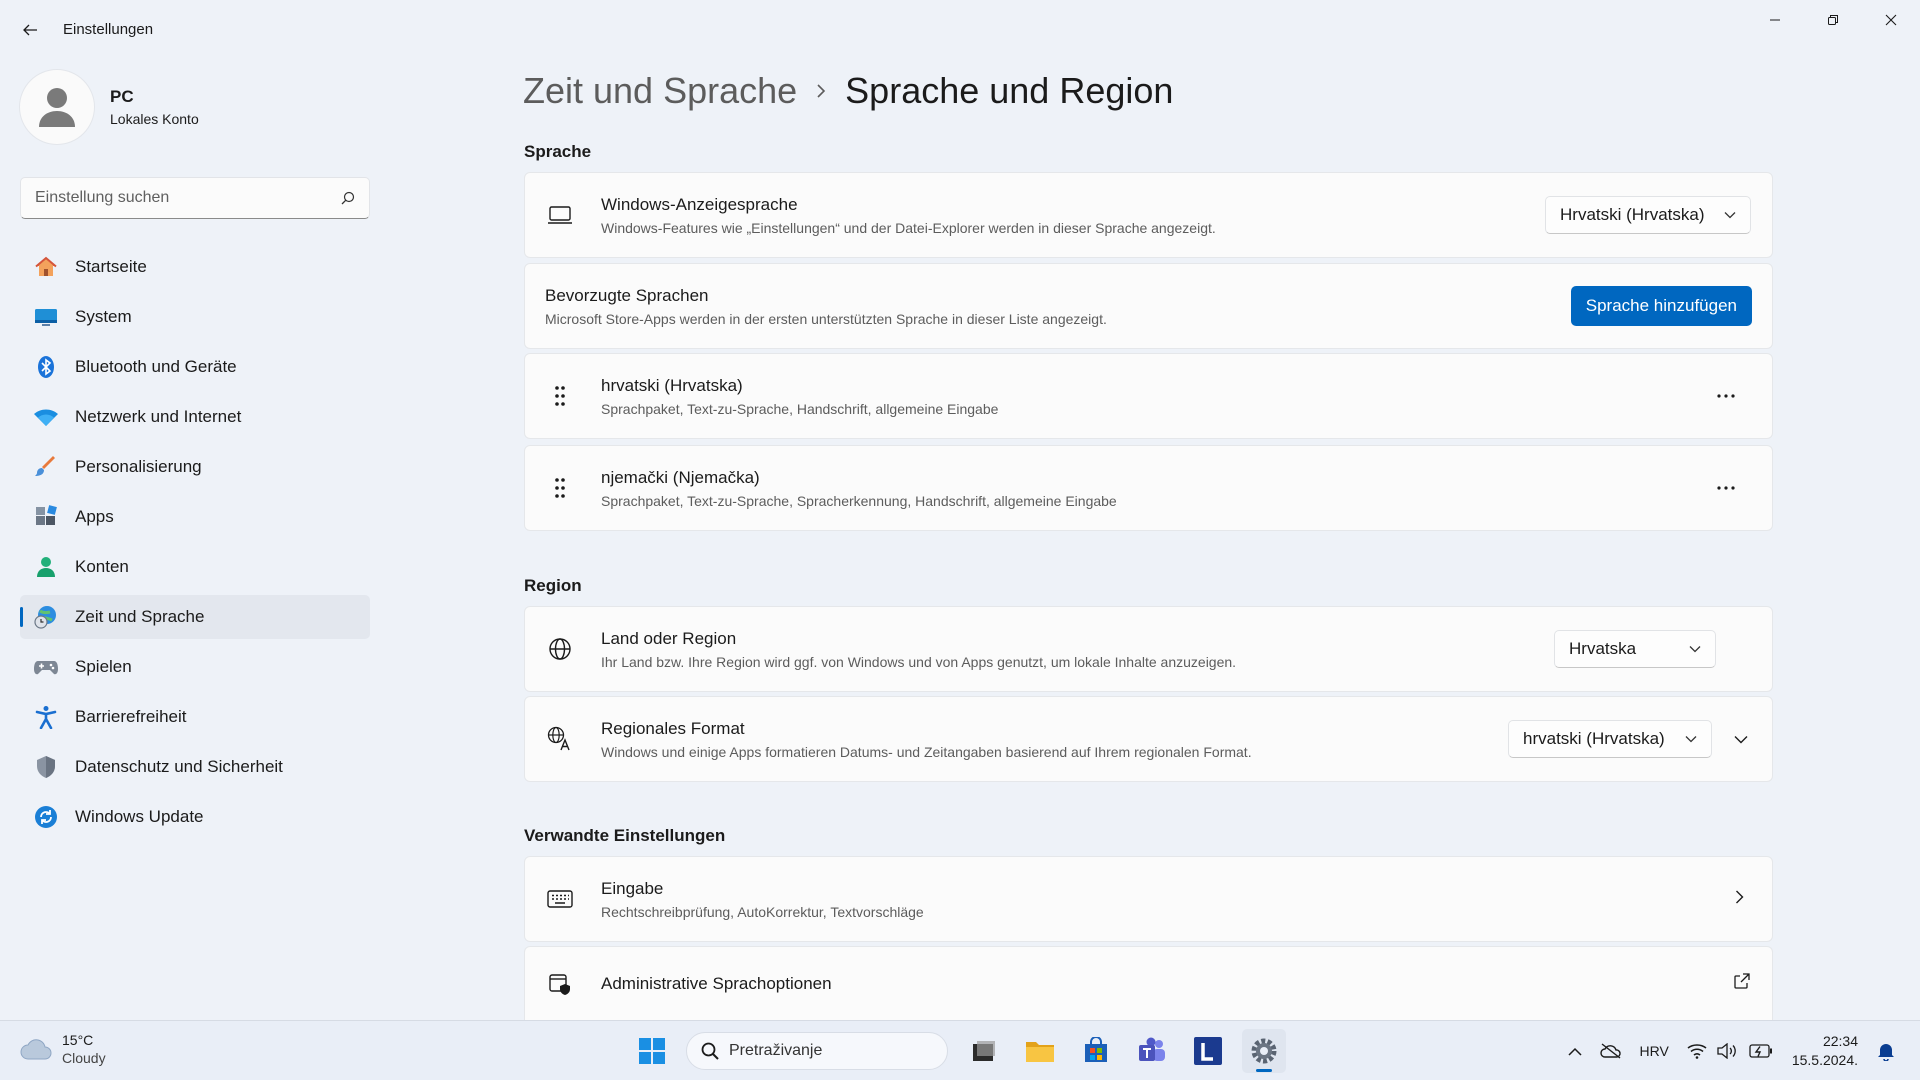  What do you see at coordinates (109, 107) in the screenshot?
I see `profile: PC Lokales Konto` at bounding box center [109, 107].